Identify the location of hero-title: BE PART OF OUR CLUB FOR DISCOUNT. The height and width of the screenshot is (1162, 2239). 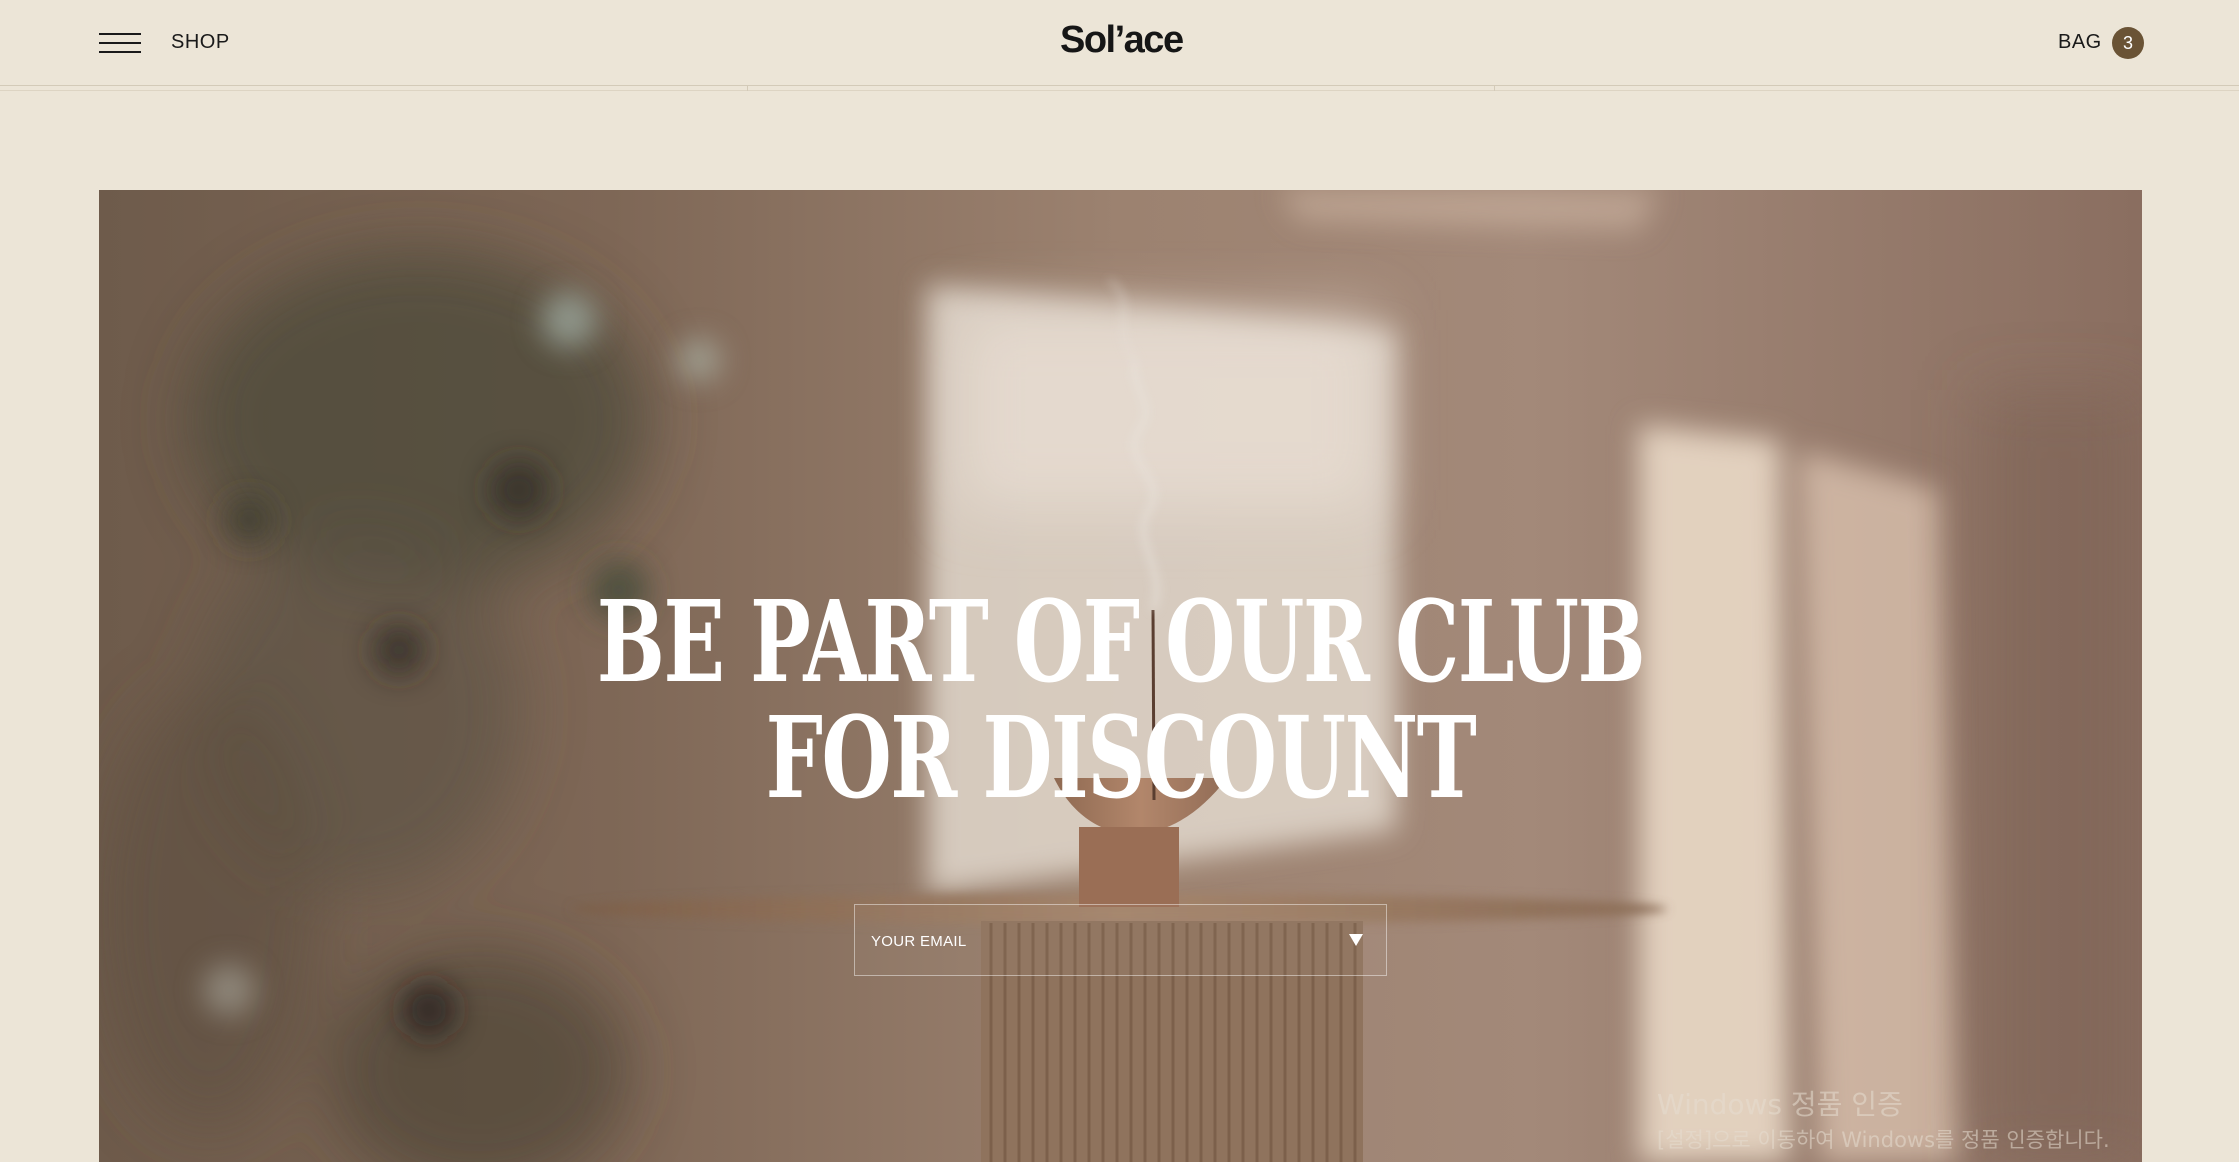
(1121, 700).